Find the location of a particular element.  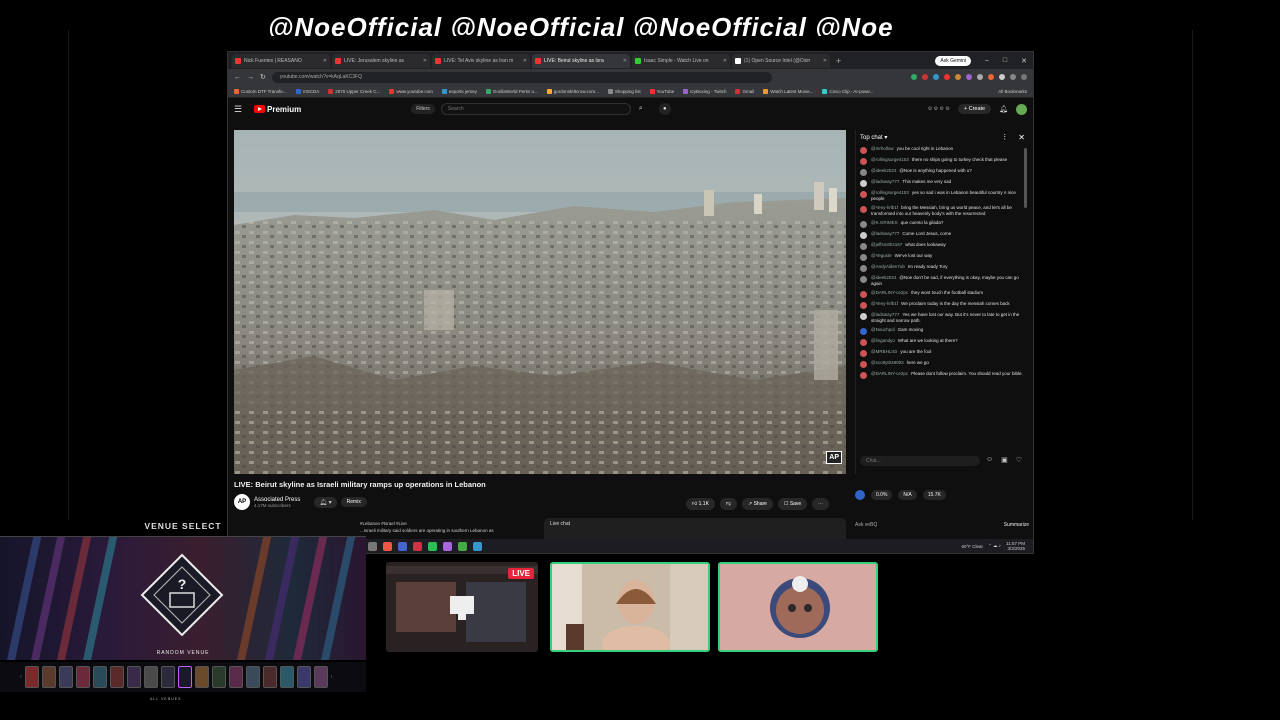

browser-tab: LIVE: Beirut skyline as Isra ✕ is located at coordinates (581, 60).